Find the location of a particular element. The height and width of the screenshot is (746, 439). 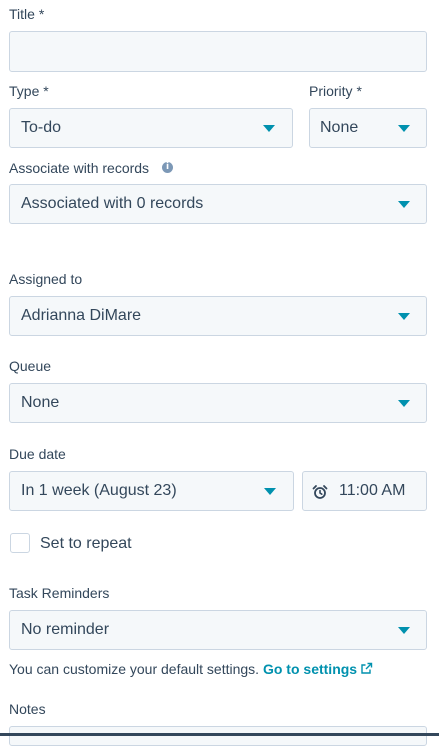

queue-select-value: None is located at coordinates (40, 402).